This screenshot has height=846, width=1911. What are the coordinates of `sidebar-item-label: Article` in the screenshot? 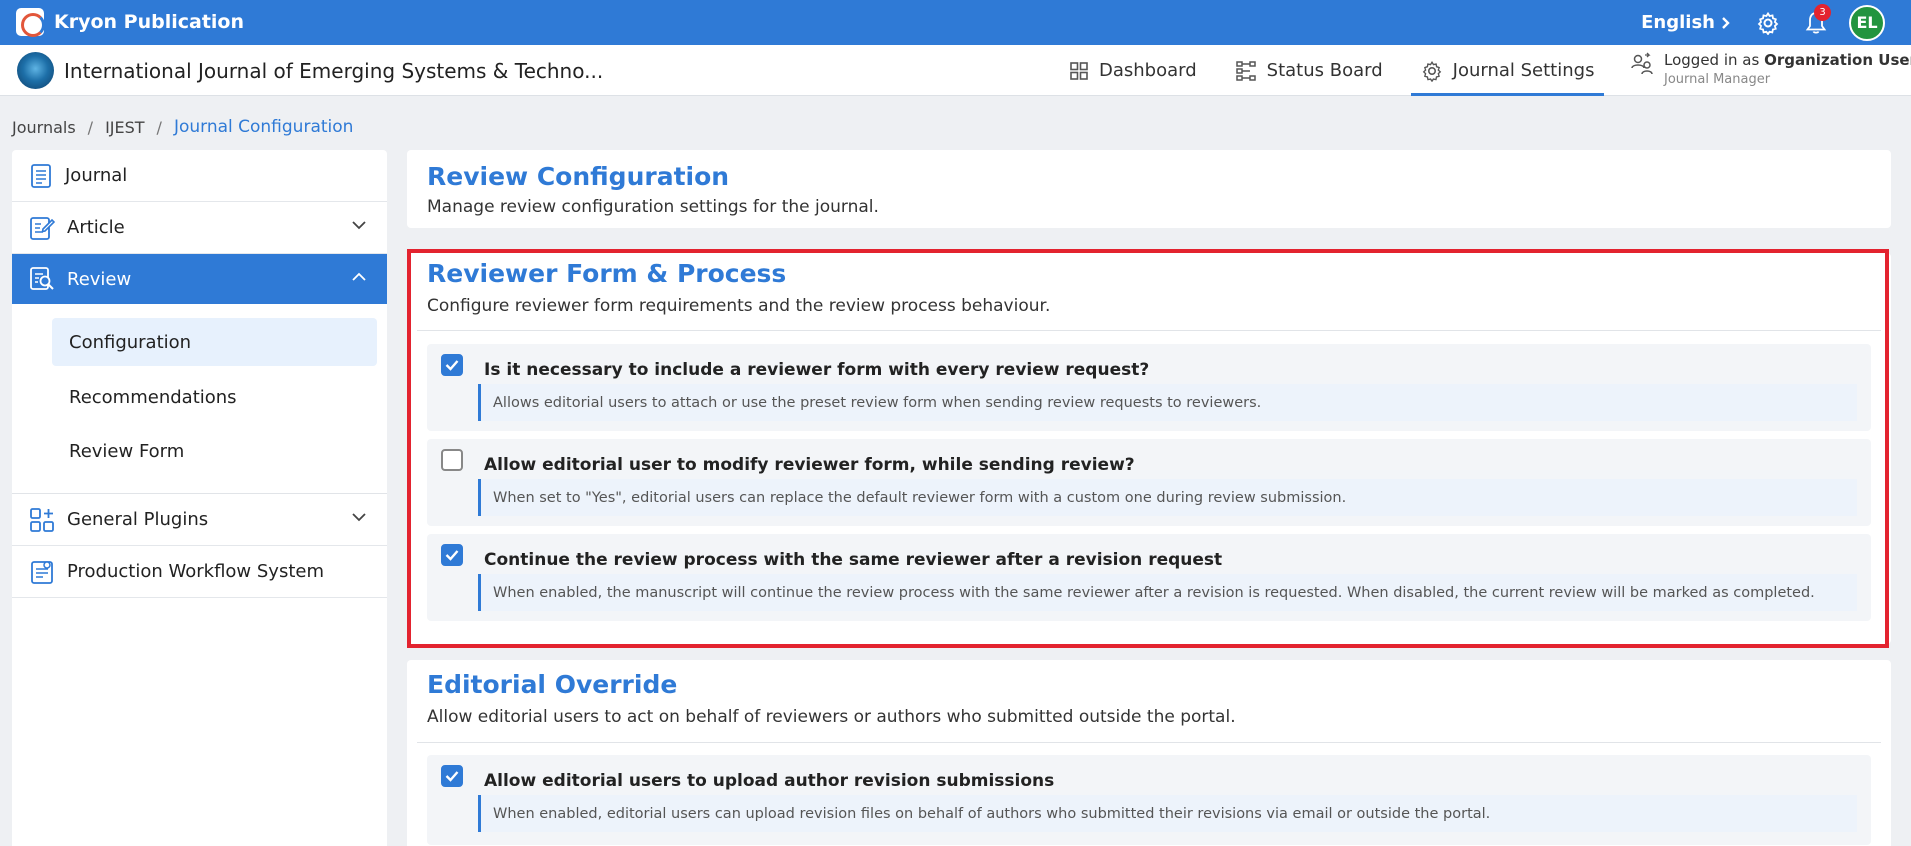 It's located at (96, 227).